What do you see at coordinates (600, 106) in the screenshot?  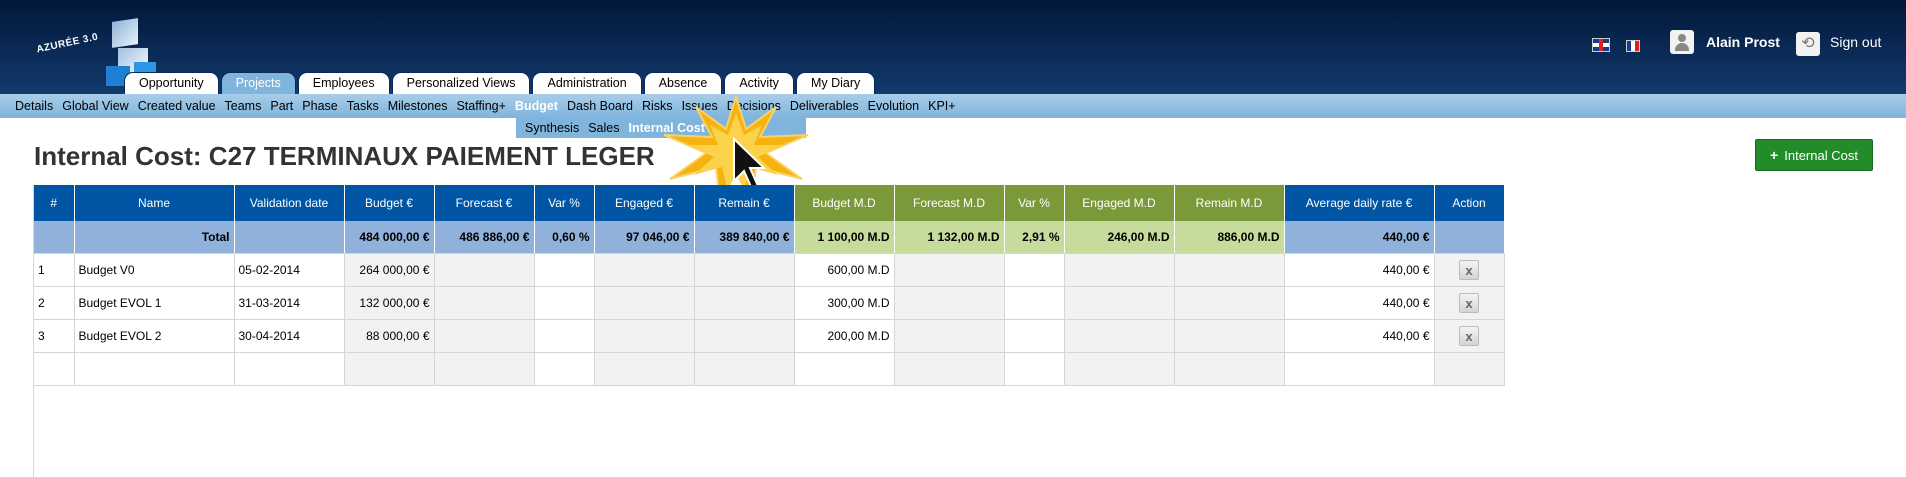 I see `subnav-dash-board: Dash Board` at bounding box center [600, 106].